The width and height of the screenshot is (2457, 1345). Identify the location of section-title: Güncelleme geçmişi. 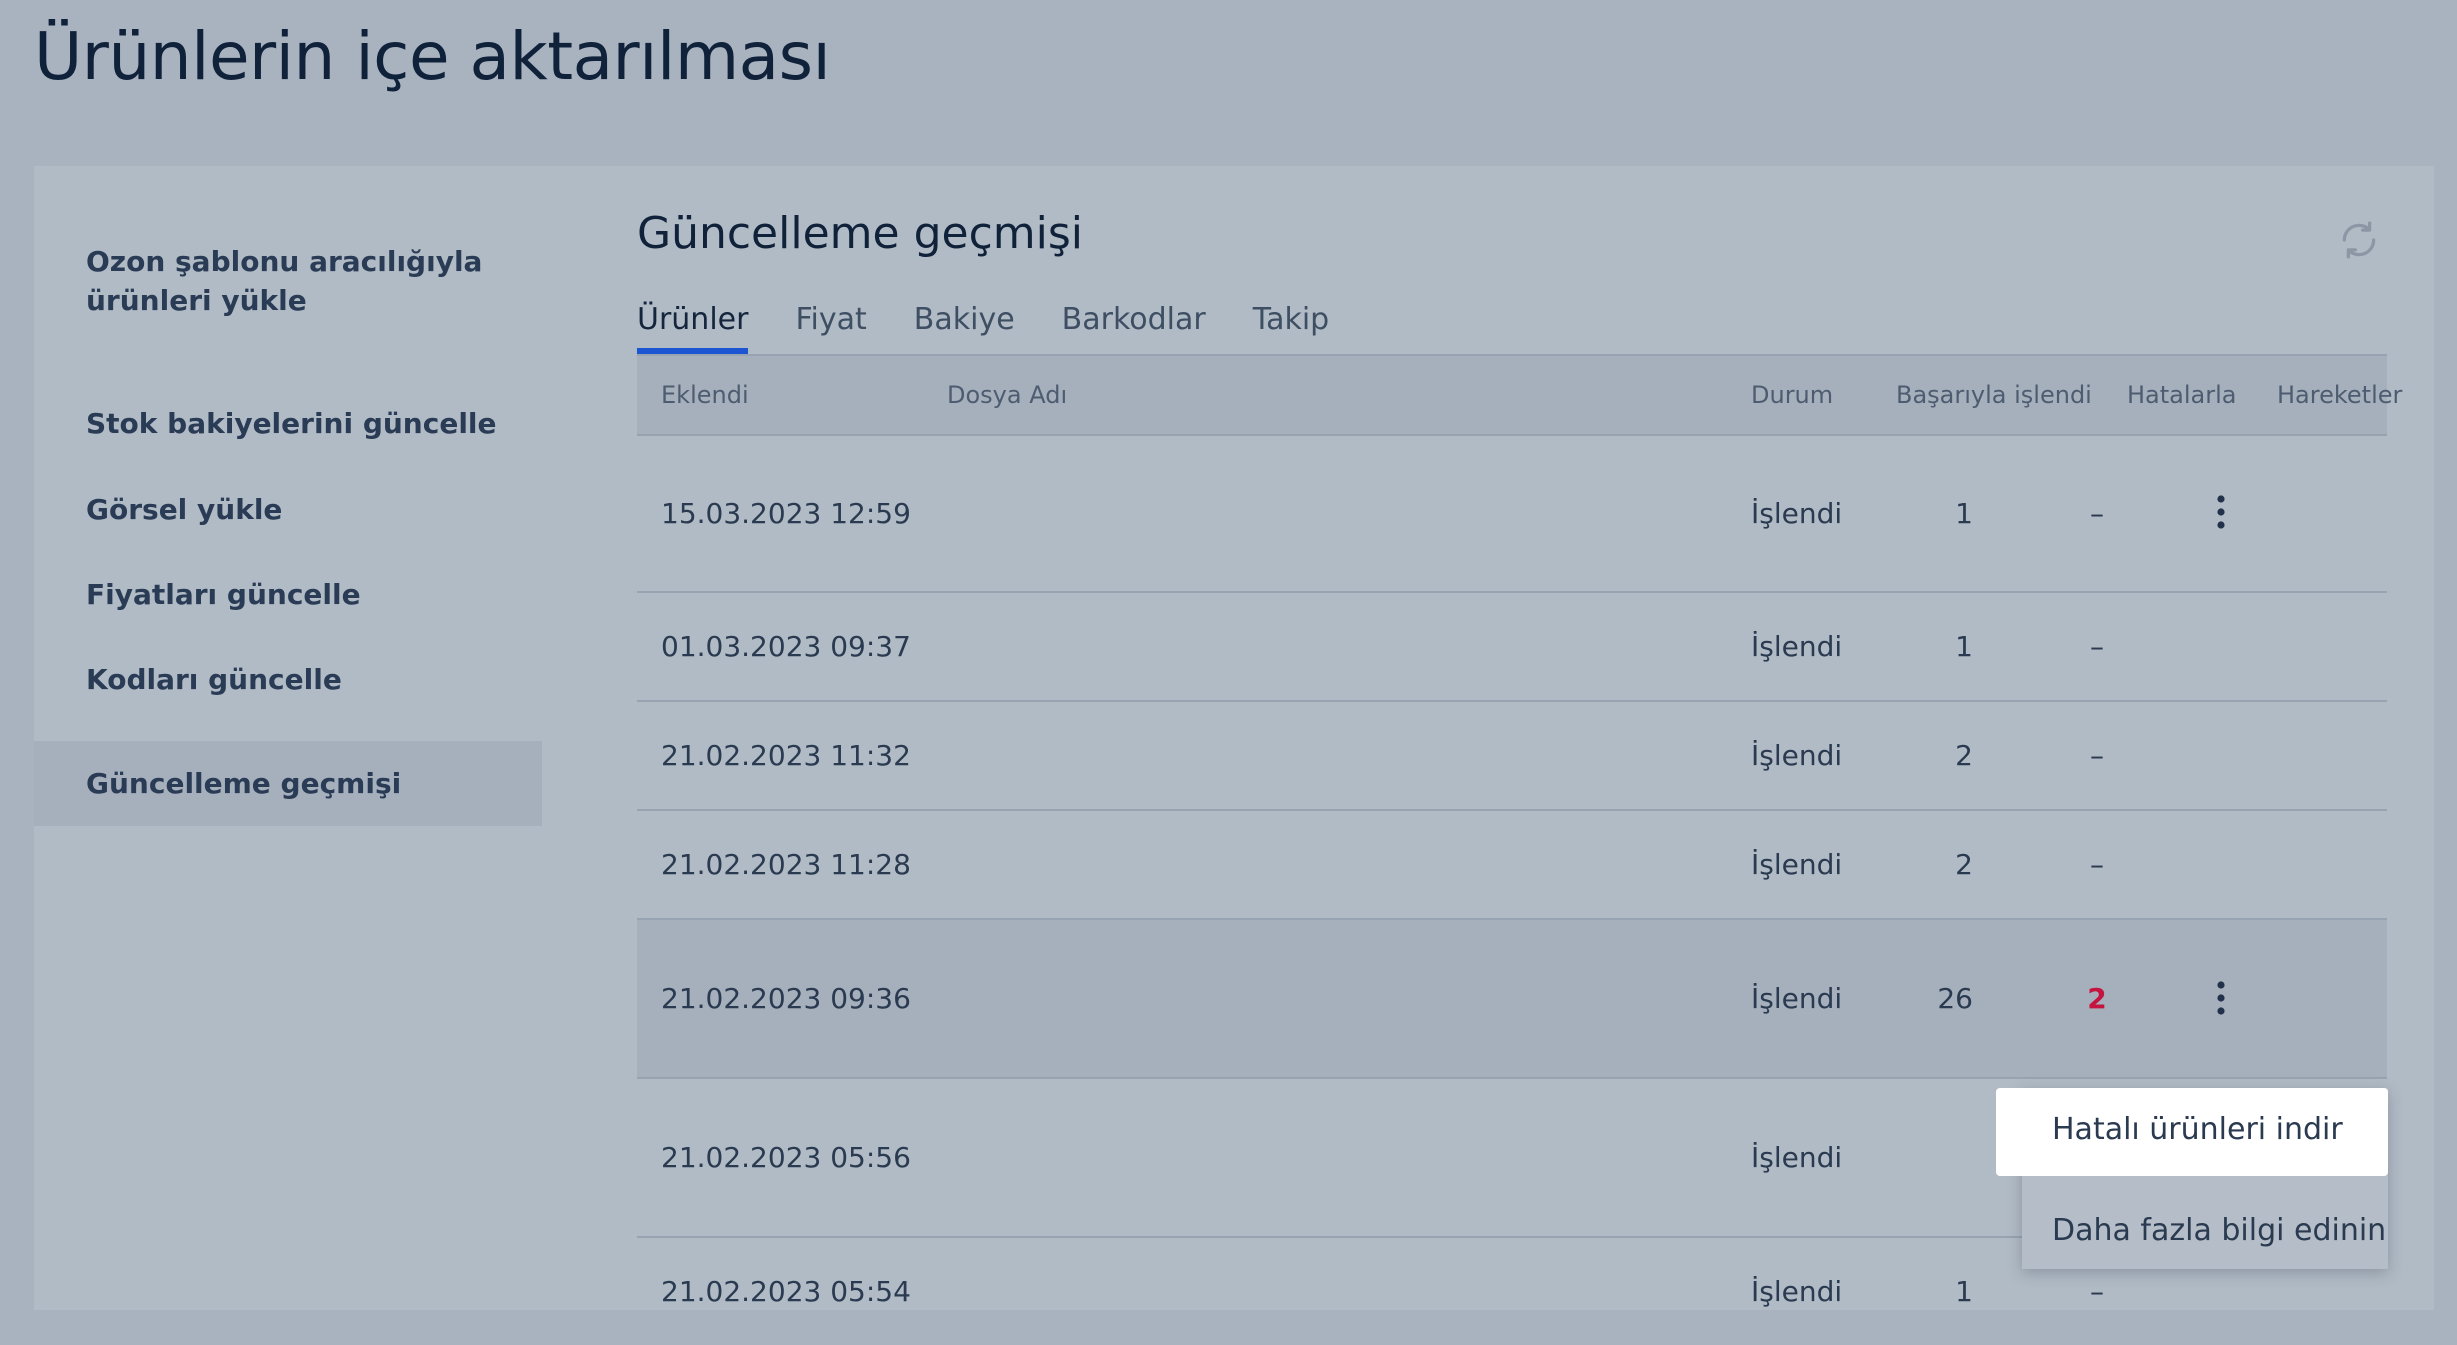
(860, 233).